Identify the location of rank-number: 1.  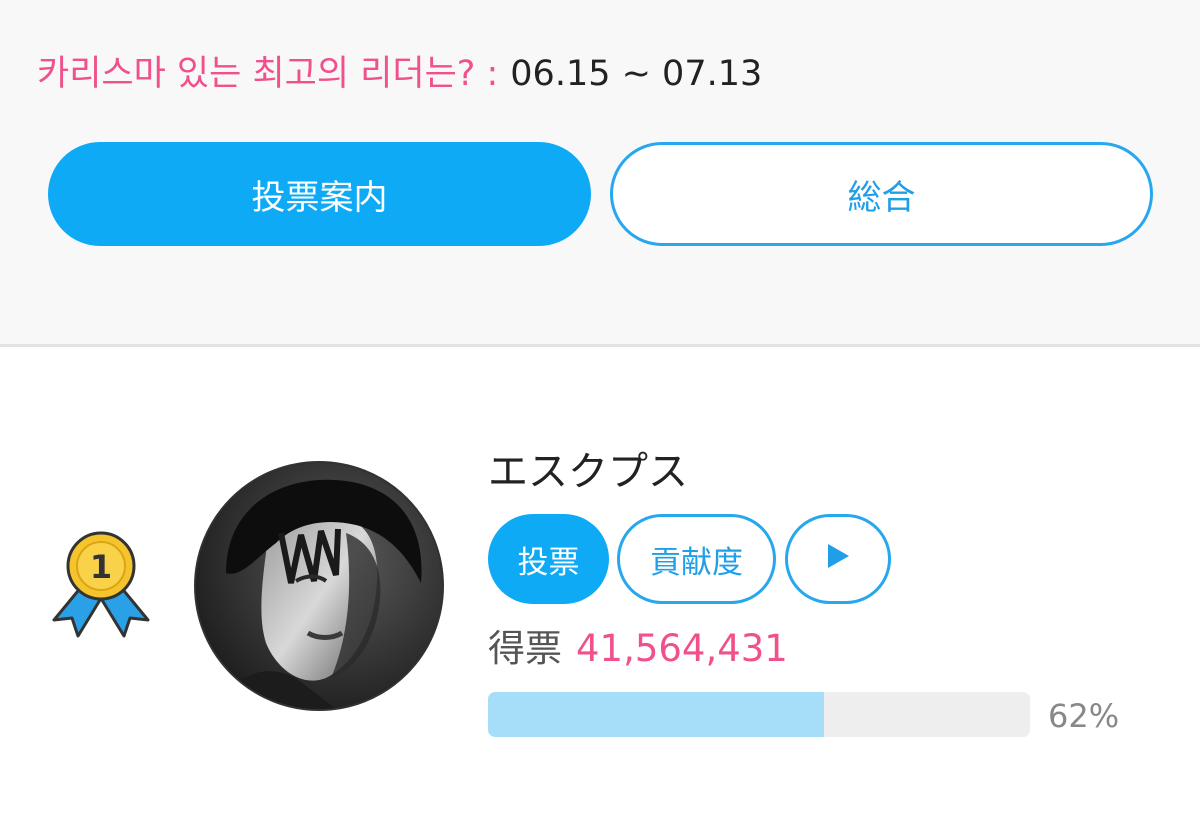
(101, 567).